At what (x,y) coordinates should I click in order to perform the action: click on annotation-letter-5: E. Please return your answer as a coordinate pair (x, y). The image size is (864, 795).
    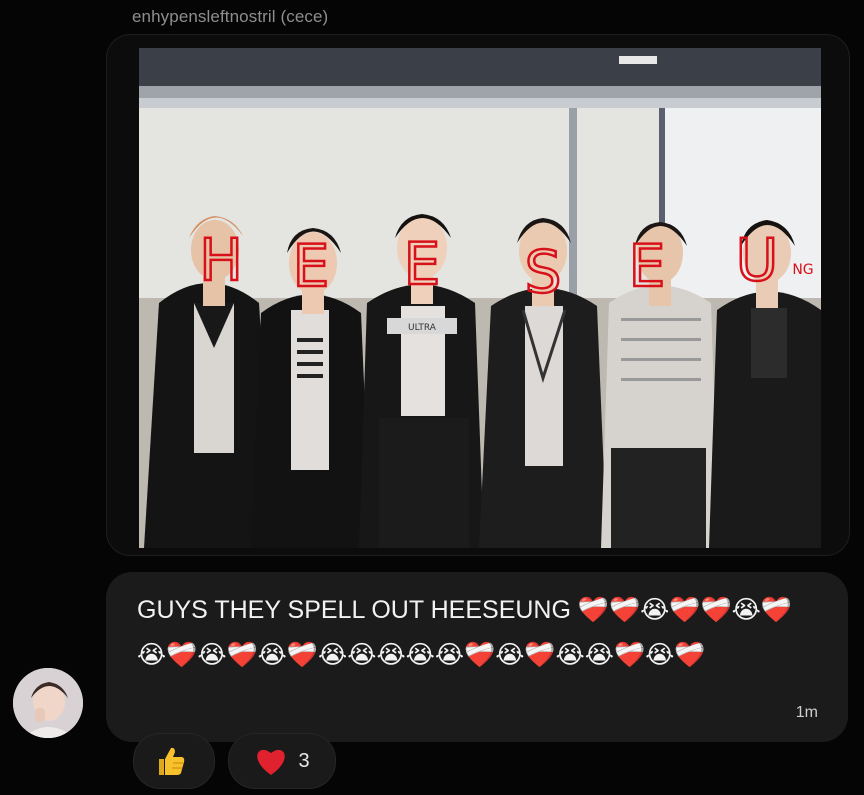
    Looking at the image, I should click on (647, 266).